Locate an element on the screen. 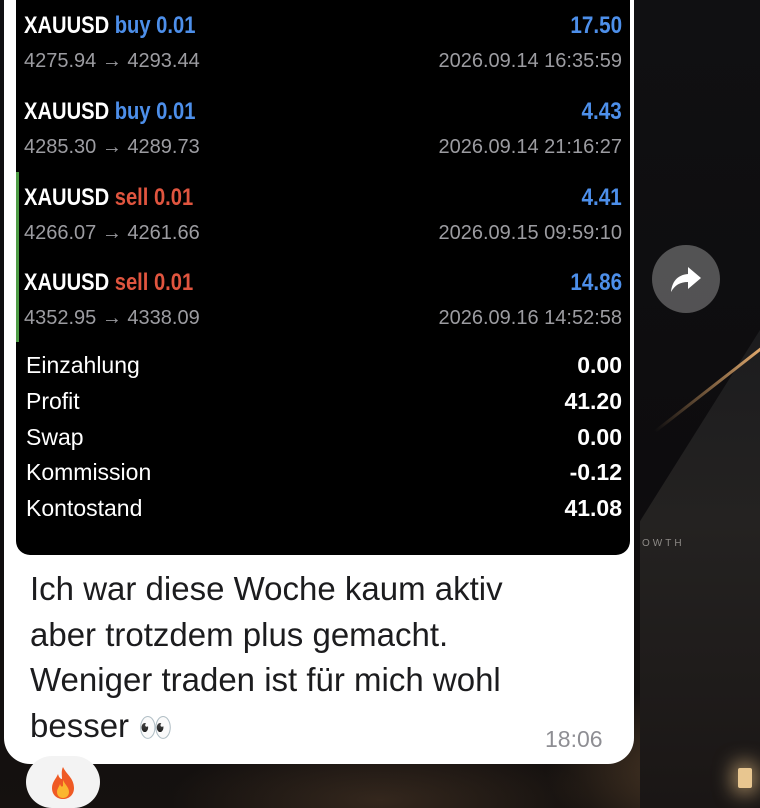 The width and height of the screenshot is (760, 808). trade-profit: 4.43 is located at coordinates (601, 111).